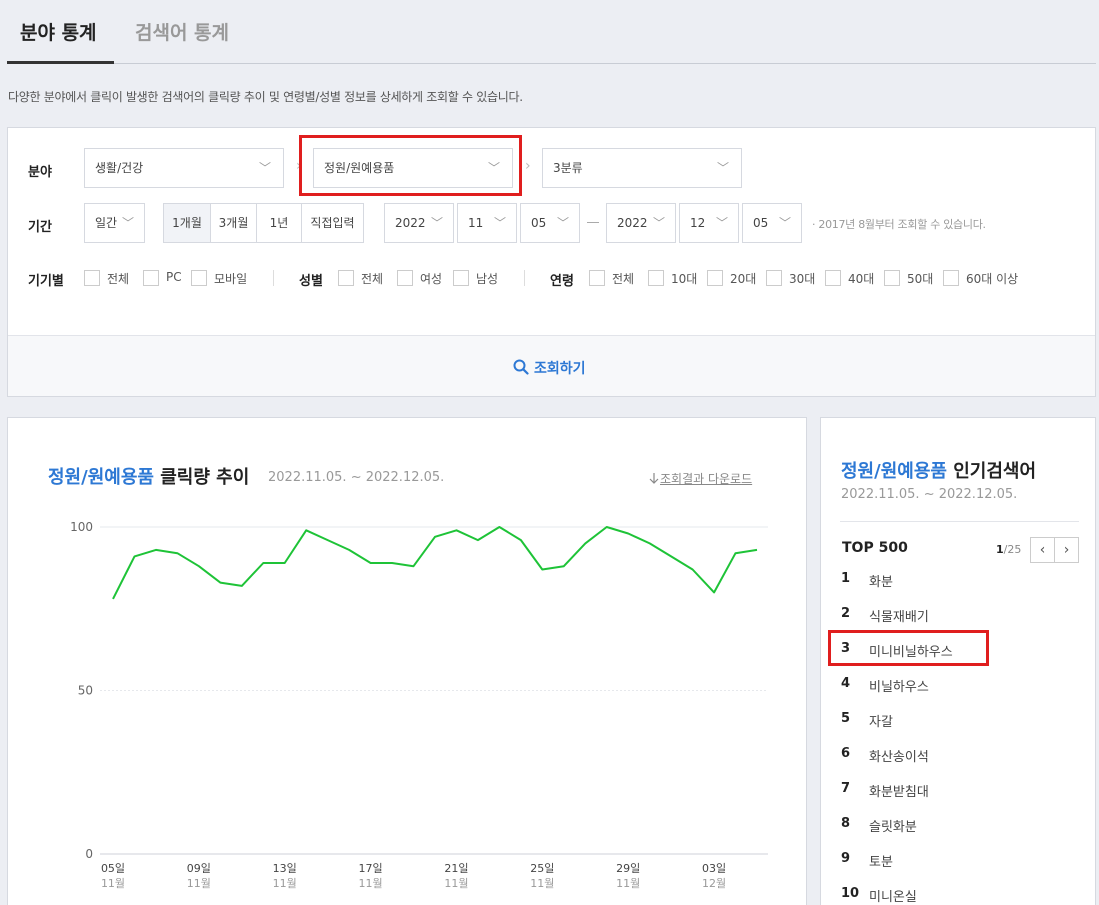 The image size is (1099, 905). Describe the element at coordinates (846, 718) in the screenshot. I see `rank-number: 5` at that location.